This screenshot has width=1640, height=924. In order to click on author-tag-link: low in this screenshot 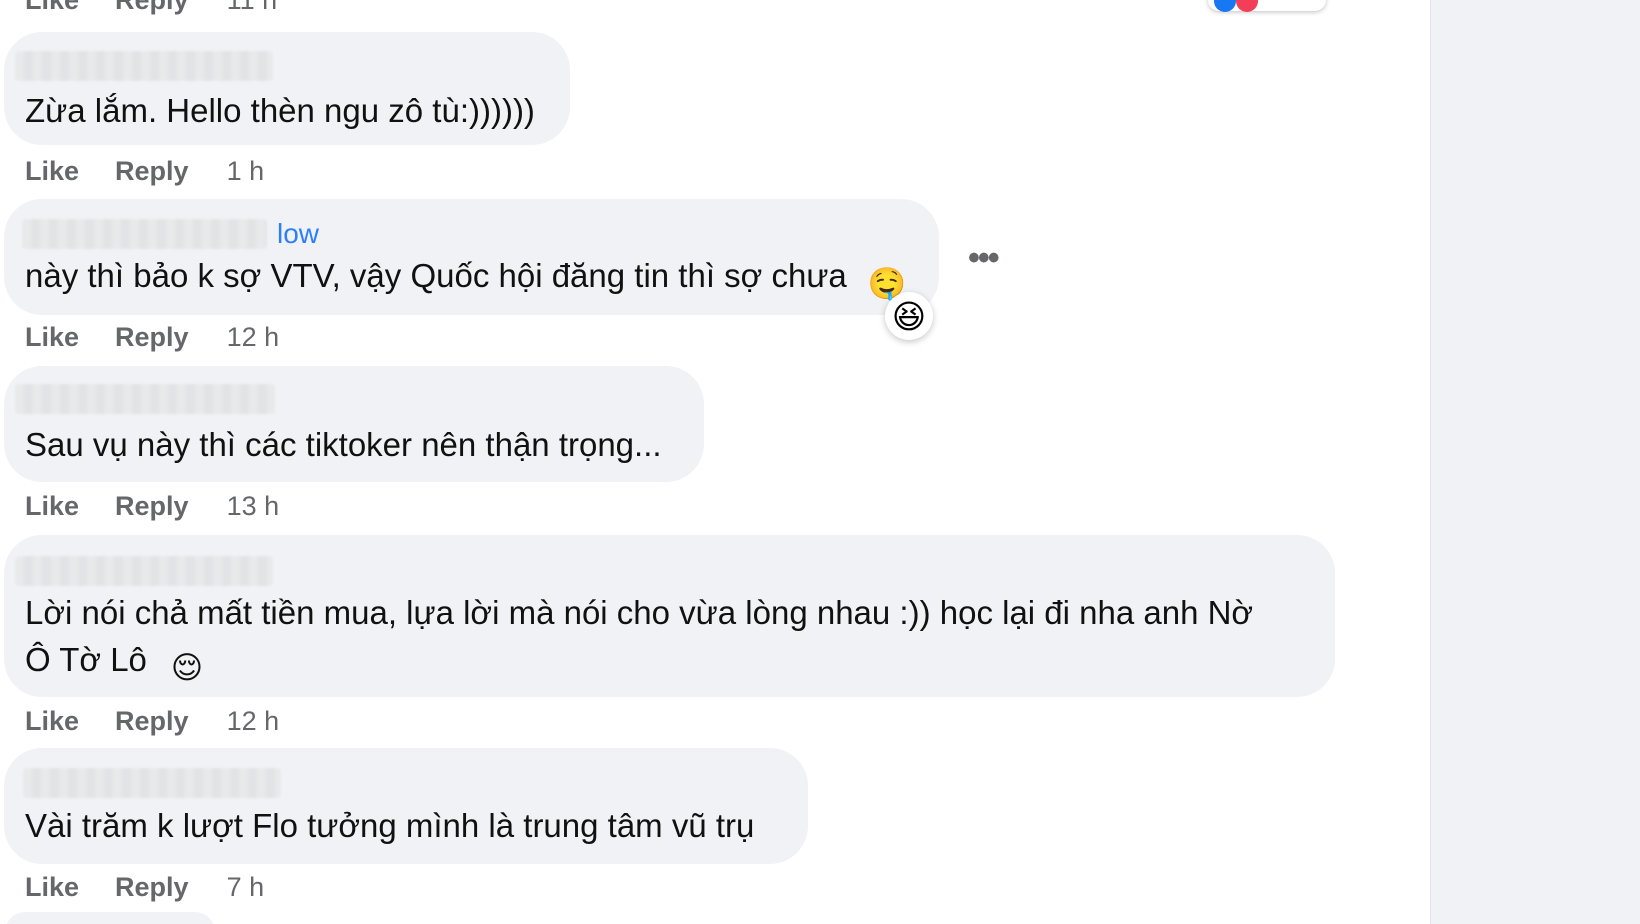, I will do `click(298, 234)`.